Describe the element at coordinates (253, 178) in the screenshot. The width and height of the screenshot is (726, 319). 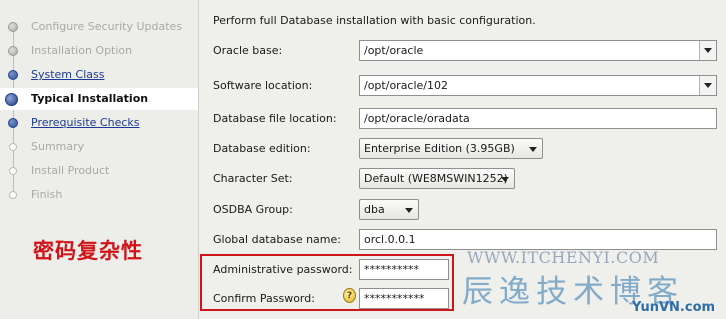
I see `character-set-label: Character Set:` at that location.